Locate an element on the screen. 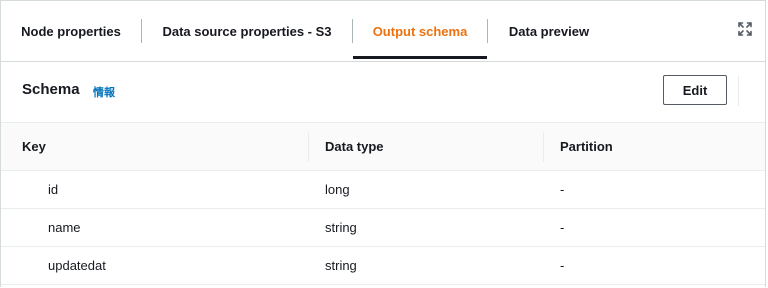 The image size is (768, 288). tab-data-source-properties: Data source properties - S3 is located at coordinates (247, 31).